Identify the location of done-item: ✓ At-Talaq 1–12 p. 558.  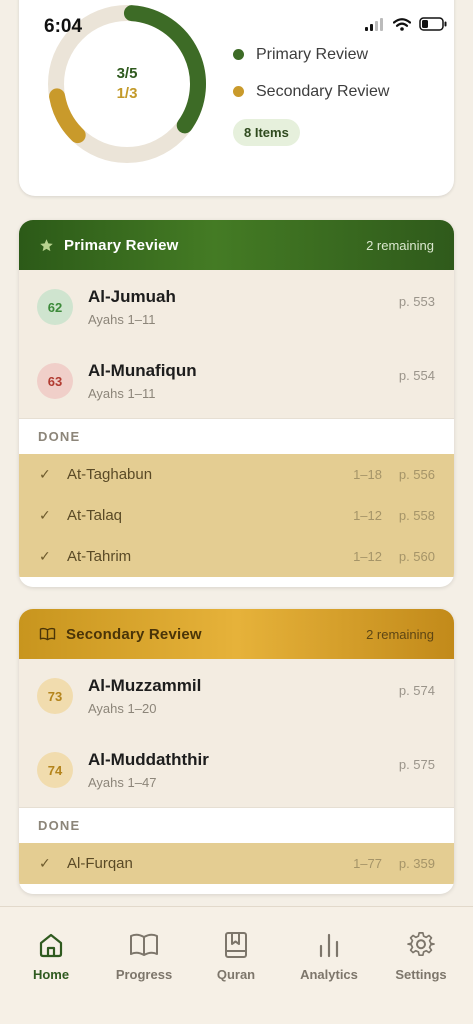
(236, 515).